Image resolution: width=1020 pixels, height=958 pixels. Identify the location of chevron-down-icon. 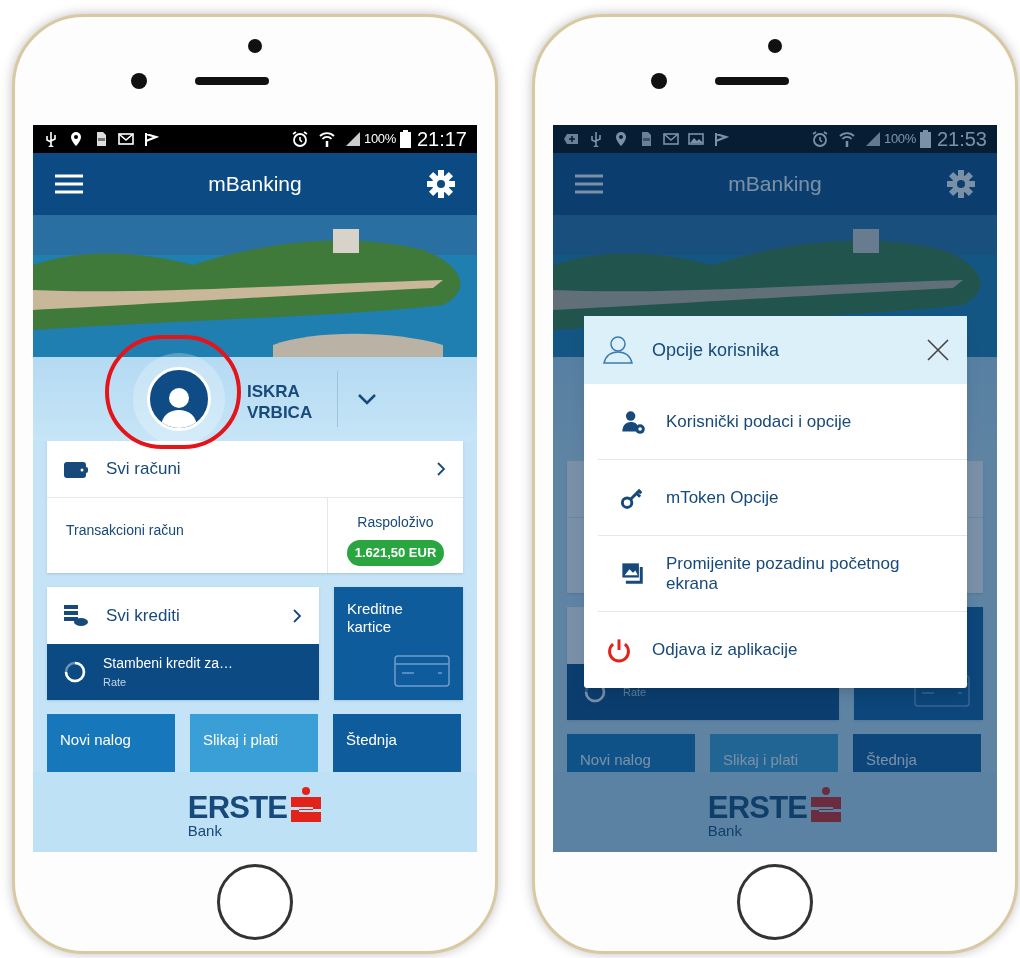
(367, 399).